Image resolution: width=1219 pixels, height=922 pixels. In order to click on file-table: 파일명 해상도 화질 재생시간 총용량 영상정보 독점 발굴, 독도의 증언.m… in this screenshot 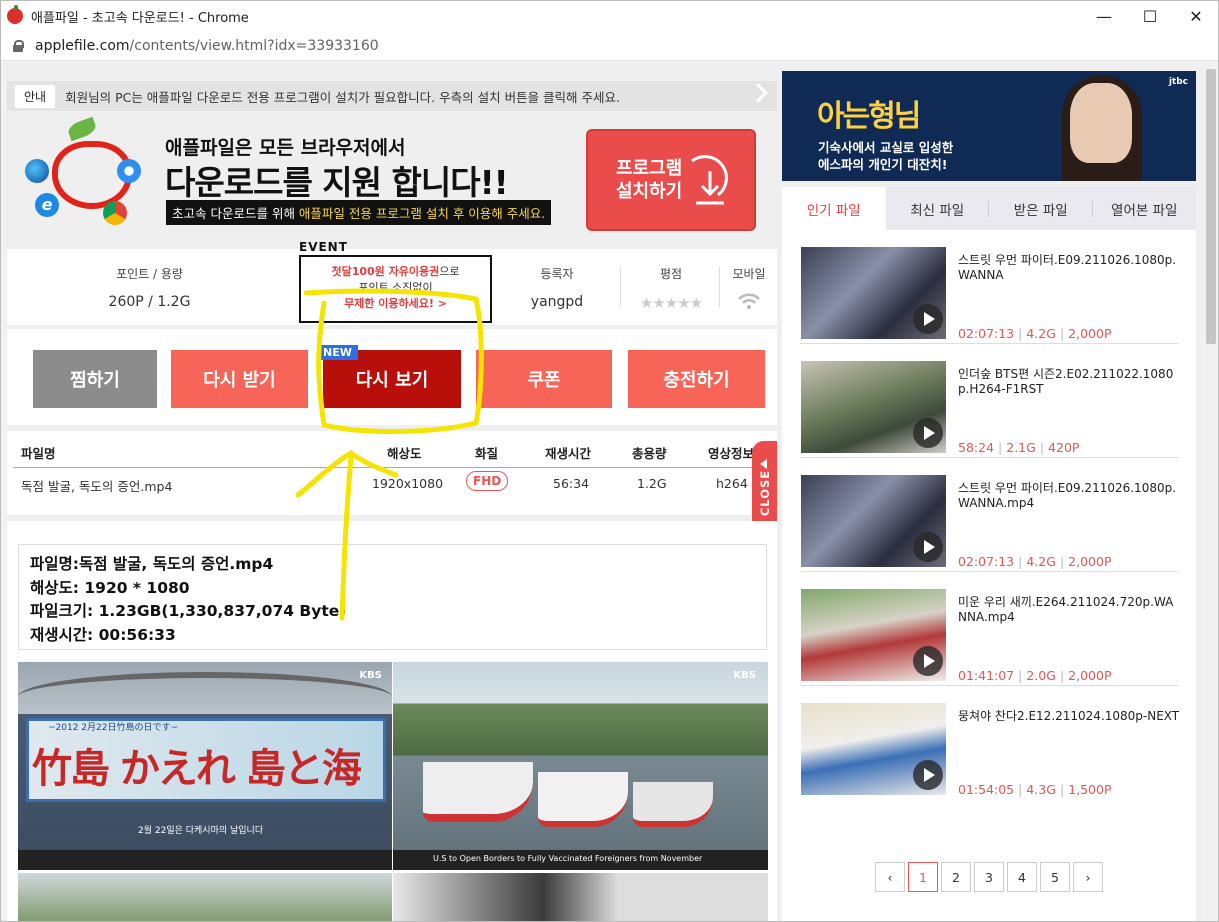, I will do `click(392, 473)`.